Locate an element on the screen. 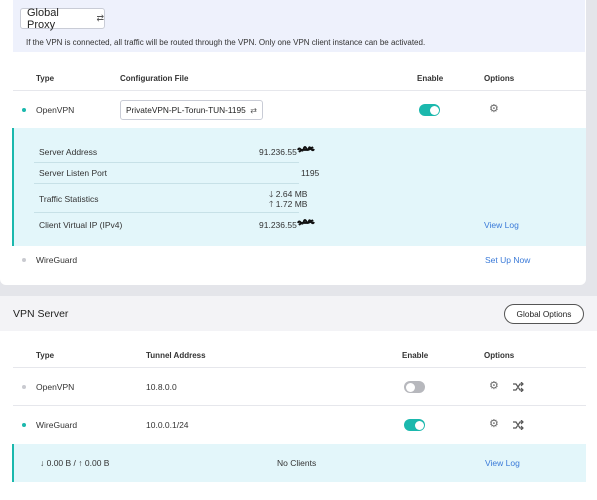 Image resolution: width=597 pixels, height=500 pixels. virtual-ip-label: Client Virtual IP (IPv4) is located at coordinates (81, 225).